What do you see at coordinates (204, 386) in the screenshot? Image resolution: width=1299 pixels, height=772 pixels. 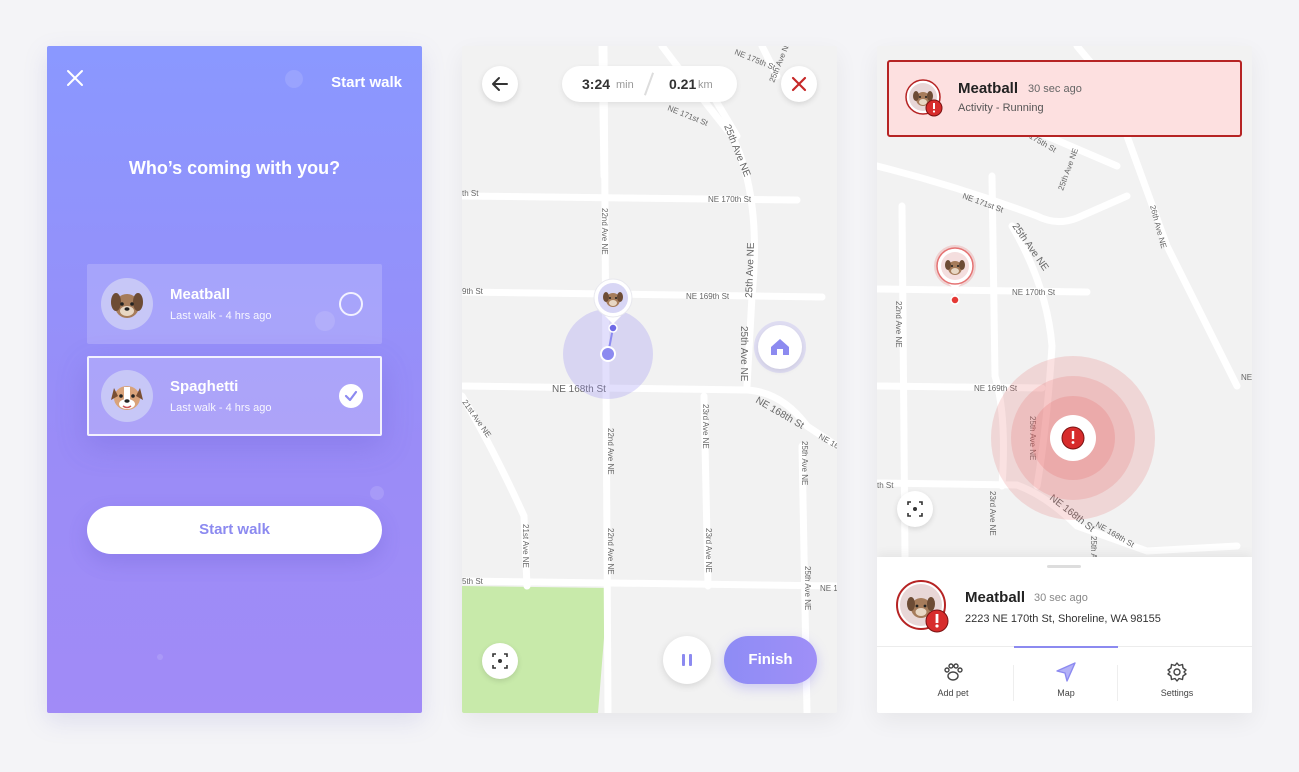 I see `pet-name: Spaghetti` at bounding box center [204, 386].